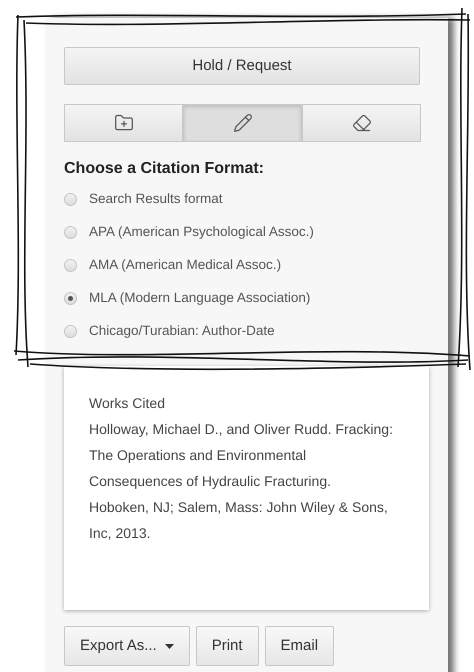  Describe the element at coordinates (199, 298) in the screenshot. I see `format-option-label: MLA (Modern Language Association)` at that location.